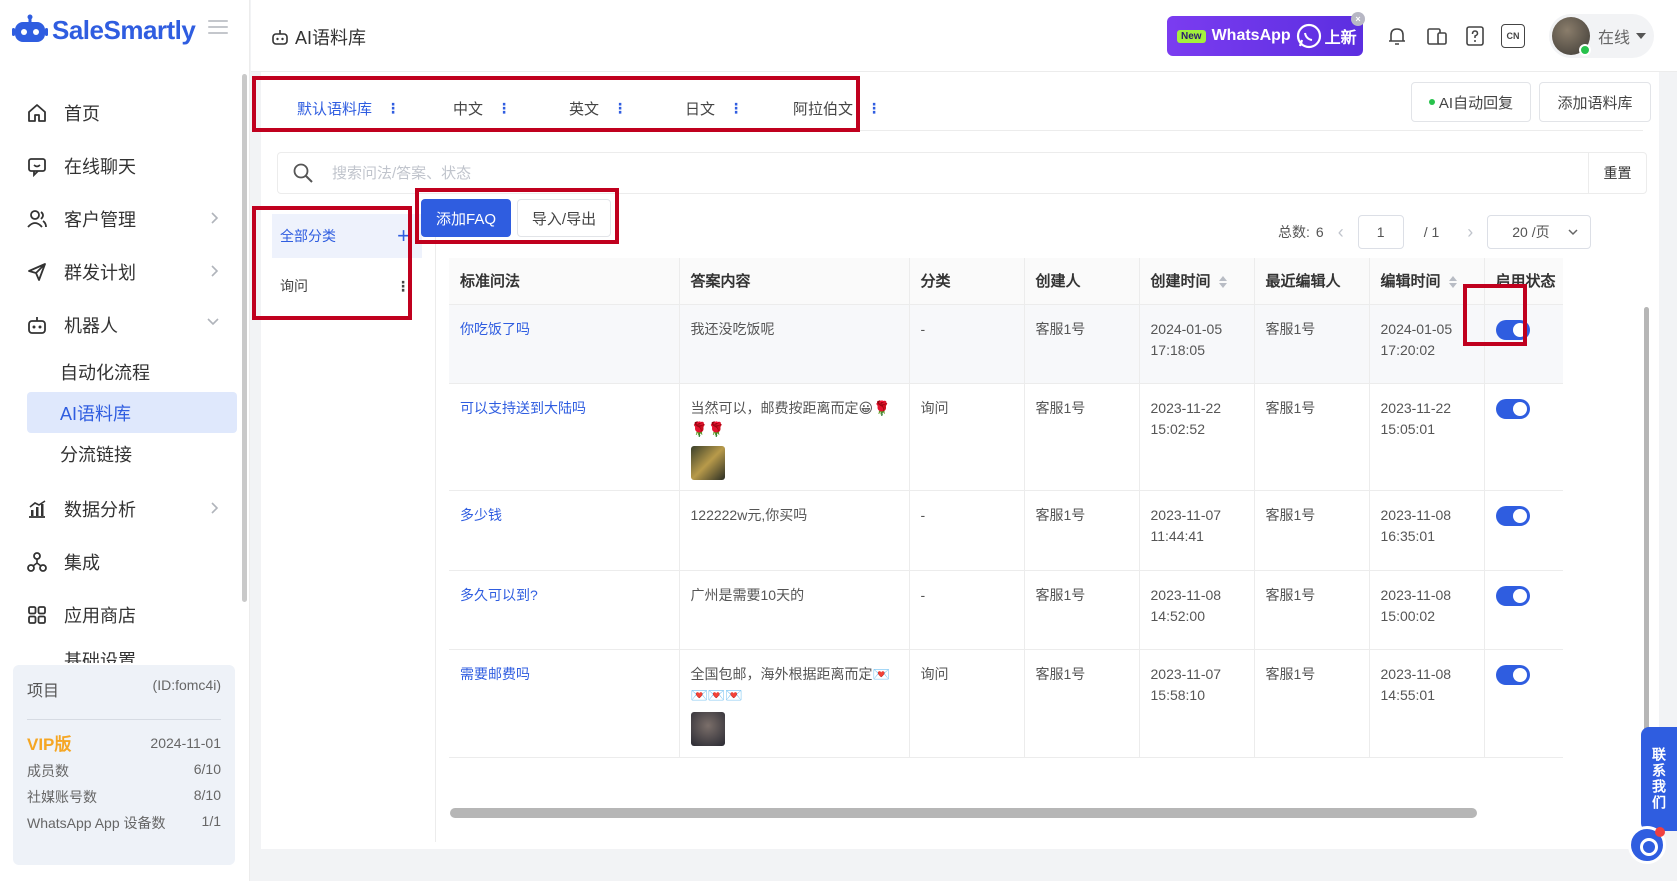  What do you see at coordinates (1294, 232) in the screenshot?
I see `total-label: 总数:` at bounding box center [1294, 232].